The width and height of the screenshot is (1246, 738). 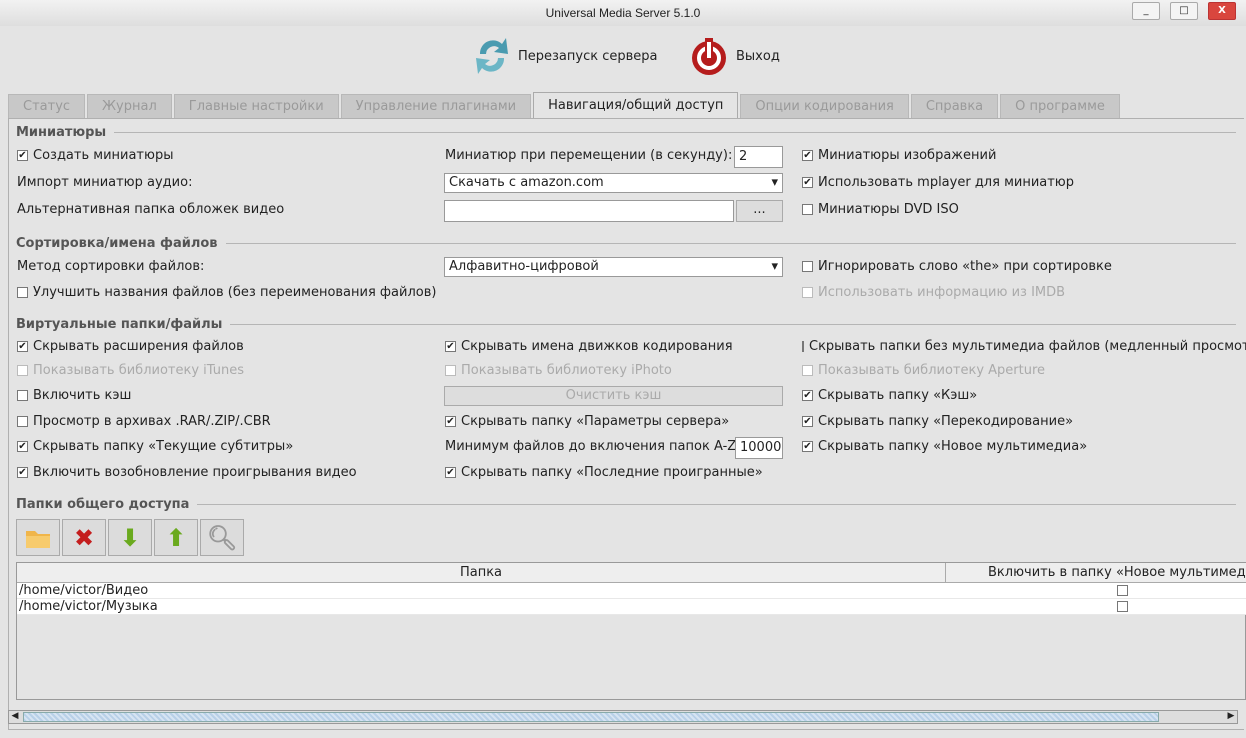 I want to click on image-thumbnails-checkbox: ✔ Миниатюры изображений, so click(x=899, y=155).